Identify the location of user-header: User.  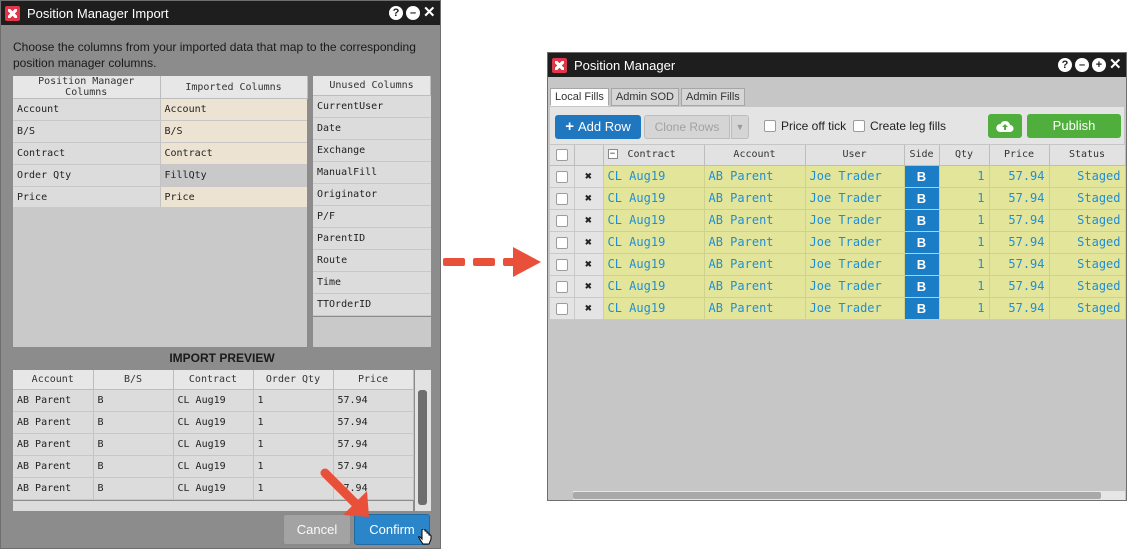
(855, 155).